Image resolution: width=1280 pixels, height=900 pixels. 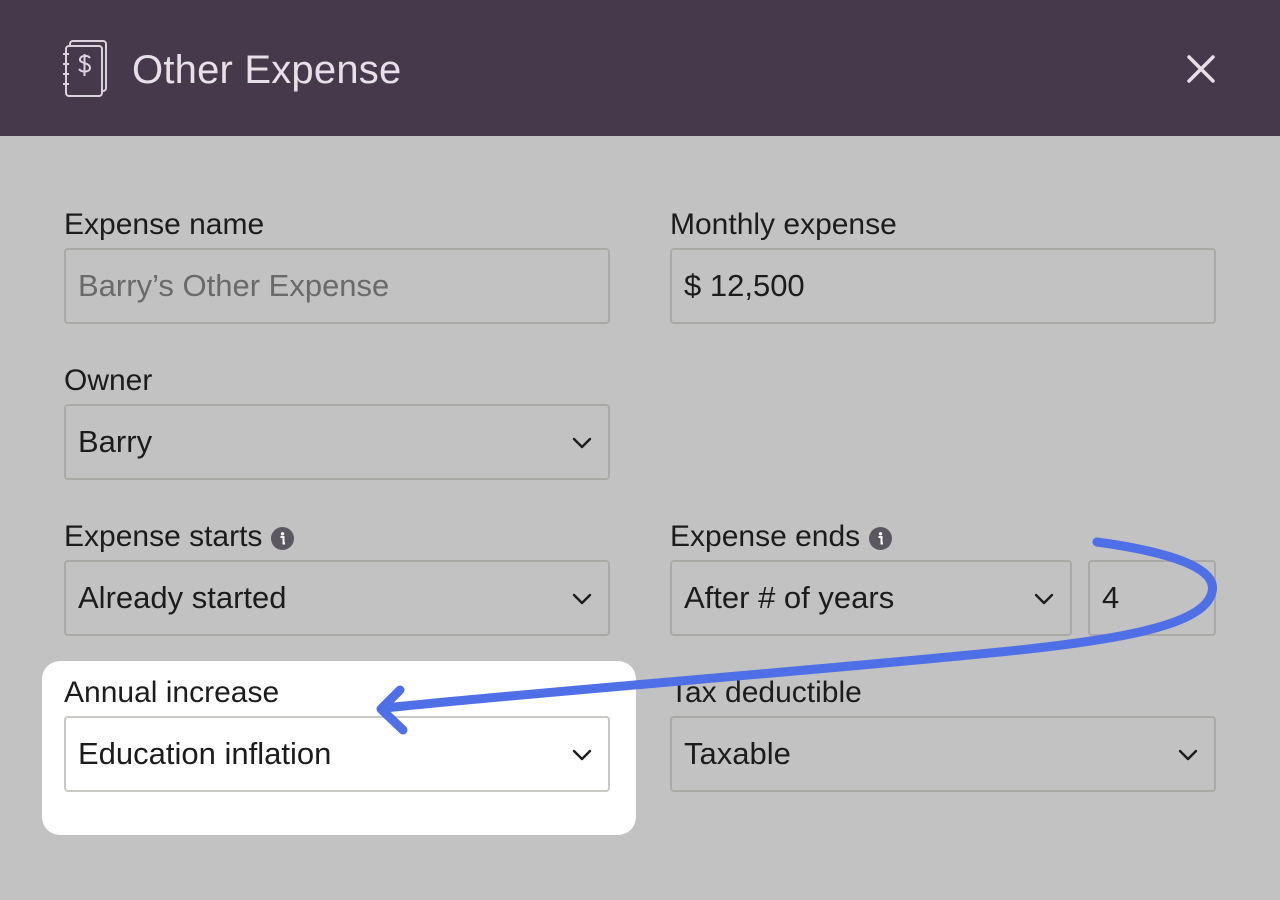 I want to click on expense-ends-select: After # of years, so click(x=871, y=598).